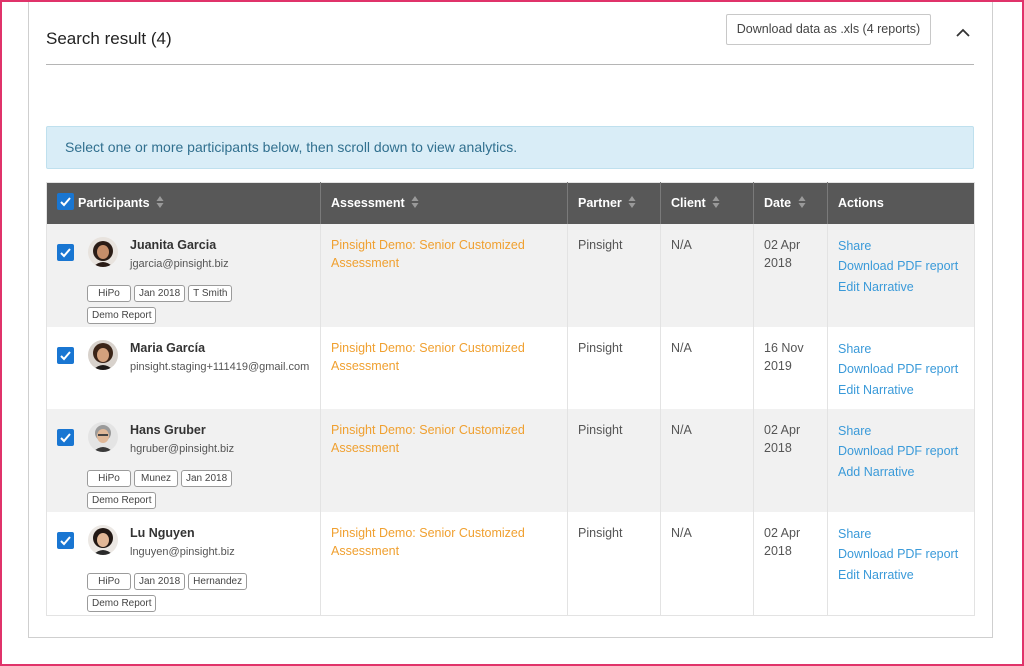 This screenshot has width=1024, height=666. I want to click on download-xls-button: Download data as .xls (4 reports), so click(828, 29).